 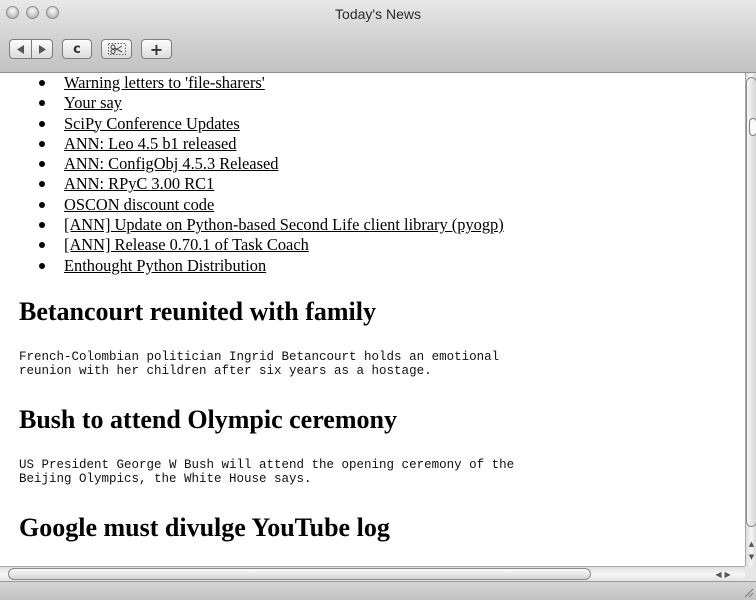 I want to click on news-link: Your say, so click(x=93, y=102).